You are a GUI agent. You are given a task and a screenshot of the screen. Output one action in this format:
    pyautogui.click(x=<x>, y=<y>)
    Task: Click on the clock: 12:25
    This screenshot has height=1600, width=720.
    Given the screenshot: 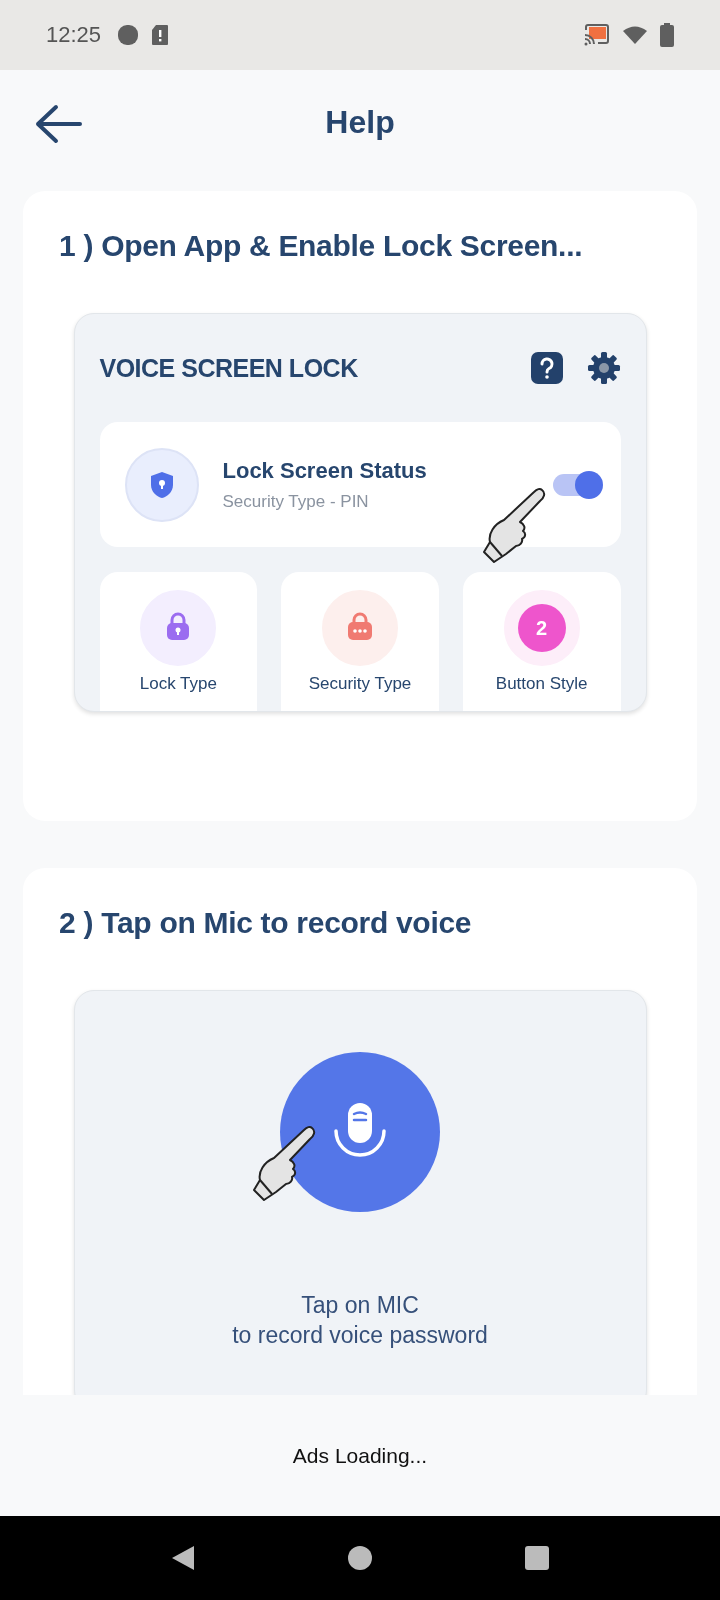 What is the action you would take?
    pyautogui.click(x=74, y=35)
    